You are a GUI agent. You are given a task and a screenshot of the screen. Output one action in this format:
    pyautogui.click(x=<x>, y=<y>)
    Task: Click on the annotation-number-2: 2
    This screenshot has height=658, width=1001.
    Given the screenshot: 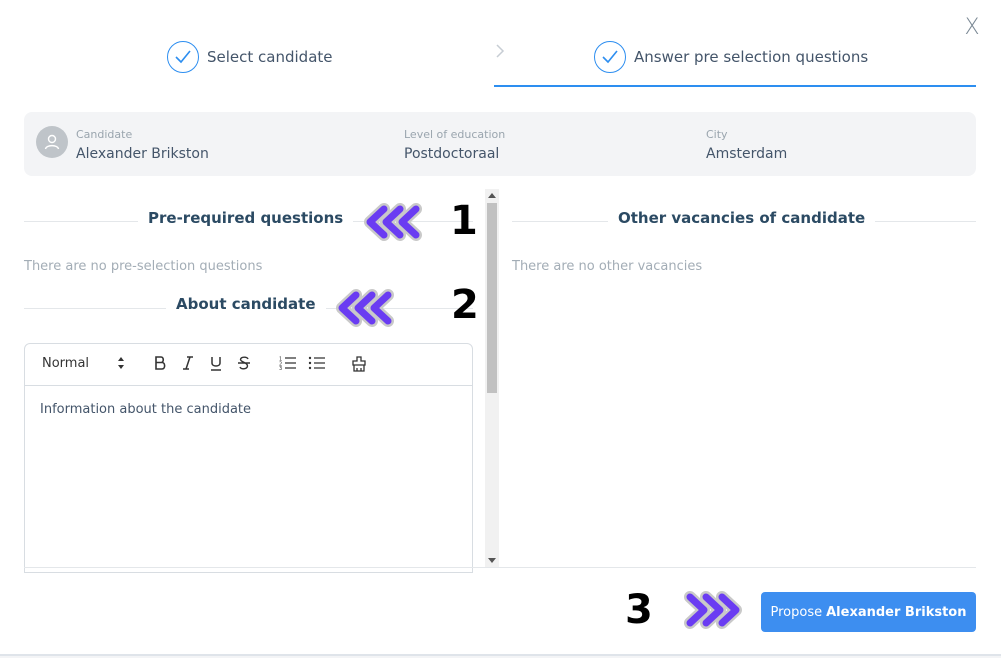 What is the action you would take?
    pyautogui.click(x=465, y=305)
    